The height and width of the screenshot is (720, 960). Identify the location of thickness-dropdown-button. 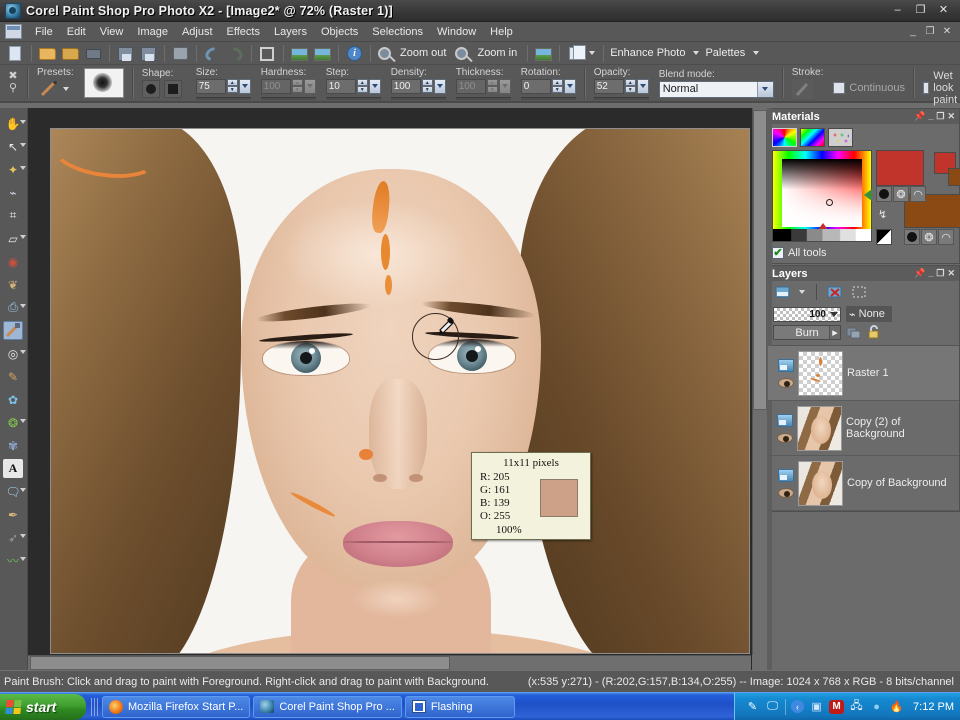
(504, 86).